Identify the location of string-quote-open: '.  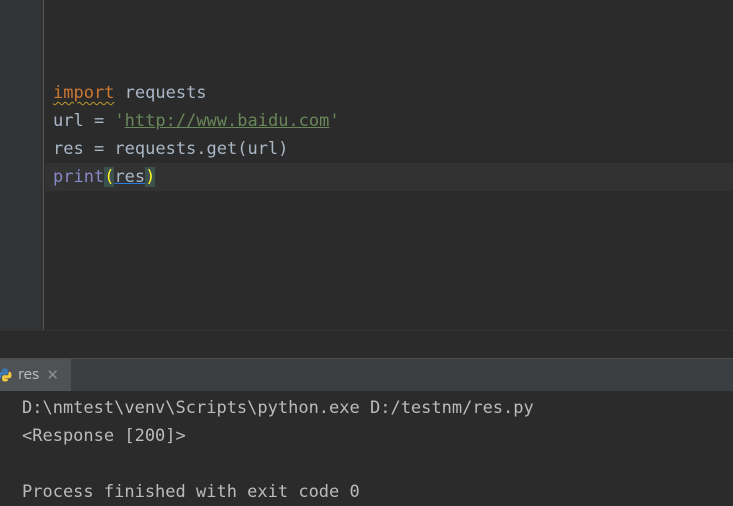
(119, 121).